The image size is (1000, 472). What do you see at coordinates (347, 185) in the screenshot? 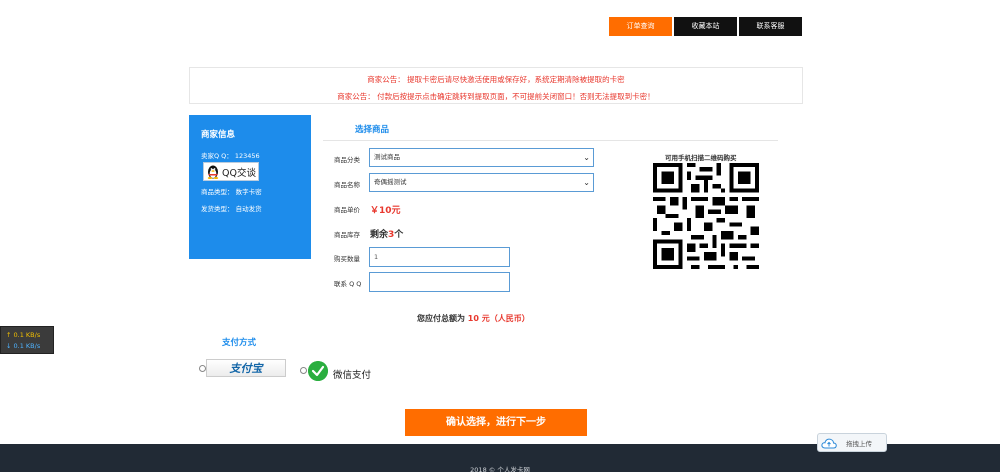
I see `product-name-label: 商品名称` at bounding box center [347, 185].